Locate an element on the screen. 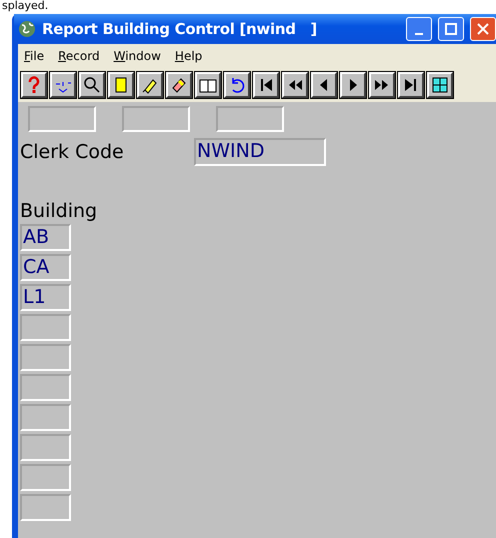 This screenshot has height=538, width=496. grid-icon is located at coordinates (440, 85).